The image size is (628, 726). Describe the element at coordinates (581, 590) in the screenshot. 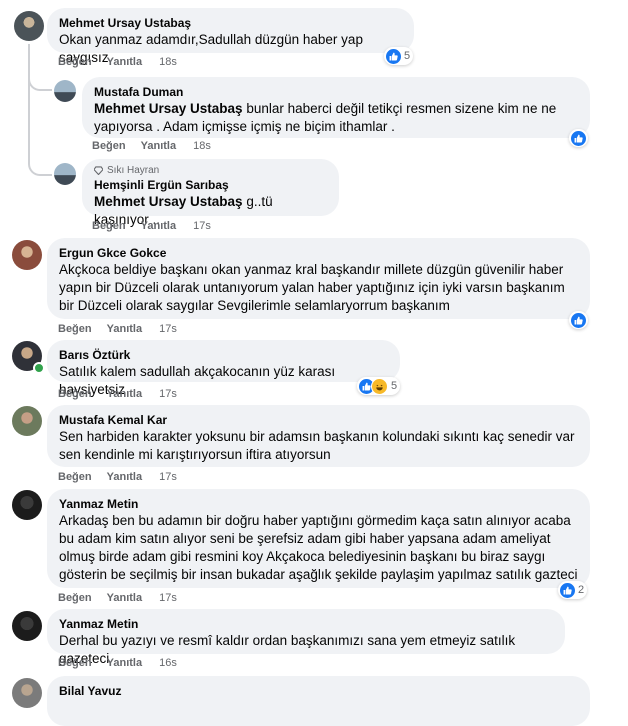

I see `reaction-count: 2` at that location.